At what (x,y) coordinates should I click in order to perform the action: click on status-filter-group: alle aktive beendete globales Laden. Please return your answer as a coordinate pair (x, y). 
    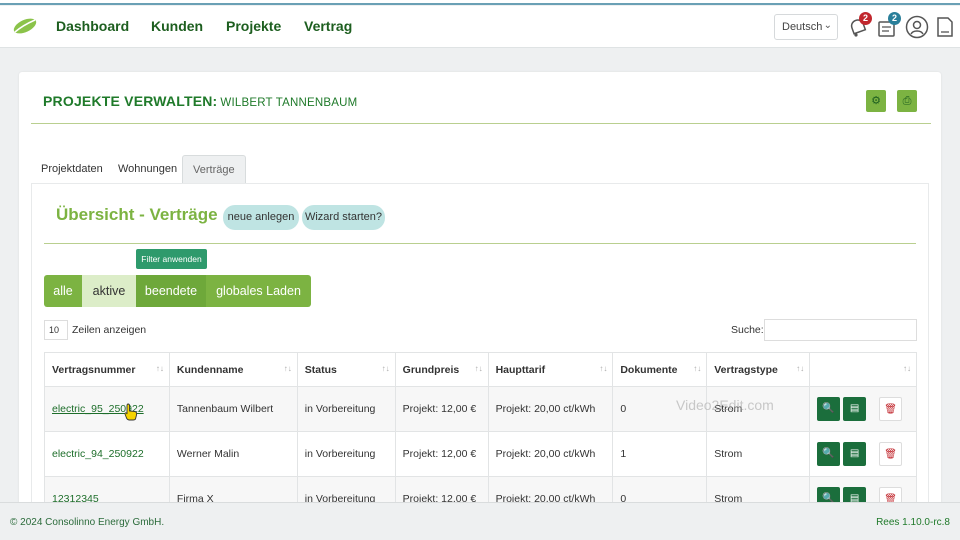
    Looking at the image, I should click on (177, 291).